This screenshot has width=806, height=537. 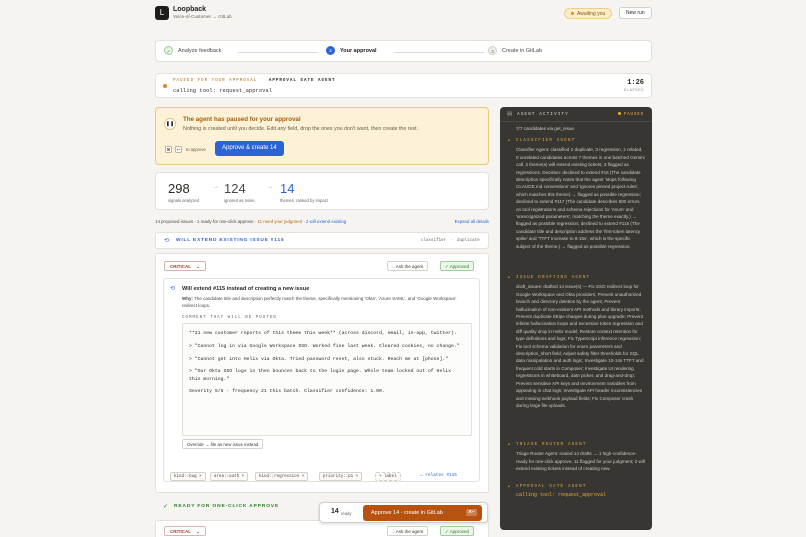 I want to click on step-label: Analyze feedback, so click(x=200, y=51).